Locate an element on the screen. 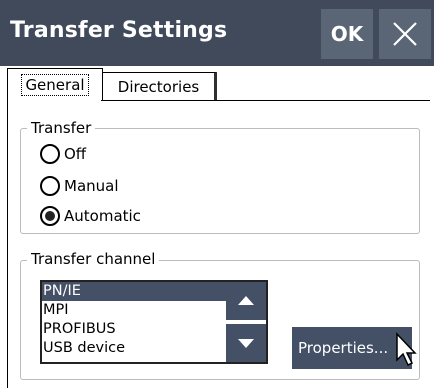 Image resolution: width=434 pixels, height=388 pixels. radio-off-label: Off is located at coordinates (75, 154).